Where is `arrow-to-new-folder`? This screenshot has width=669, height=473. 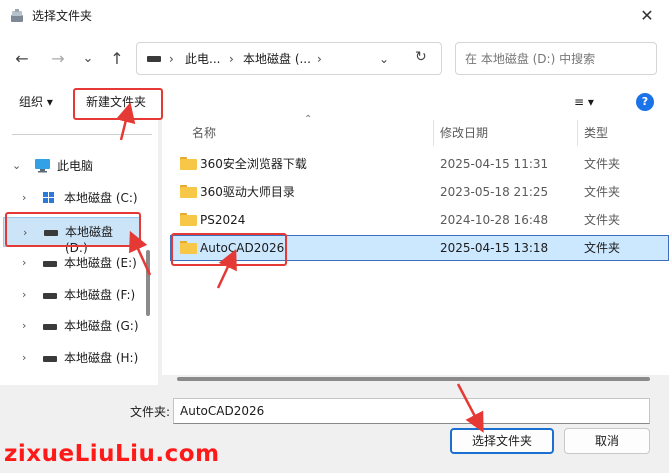
arrow-to-new-folder is located at coordinates (125, 121).